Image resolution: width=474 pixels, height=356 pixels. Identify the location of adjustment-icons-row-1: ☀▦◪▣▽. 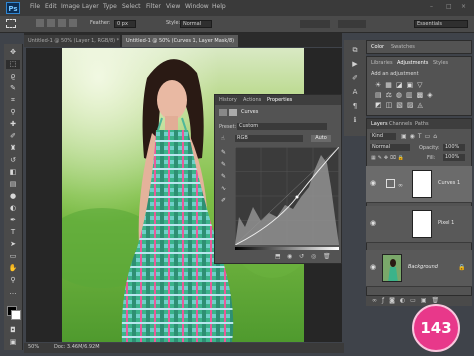
(401, 85).